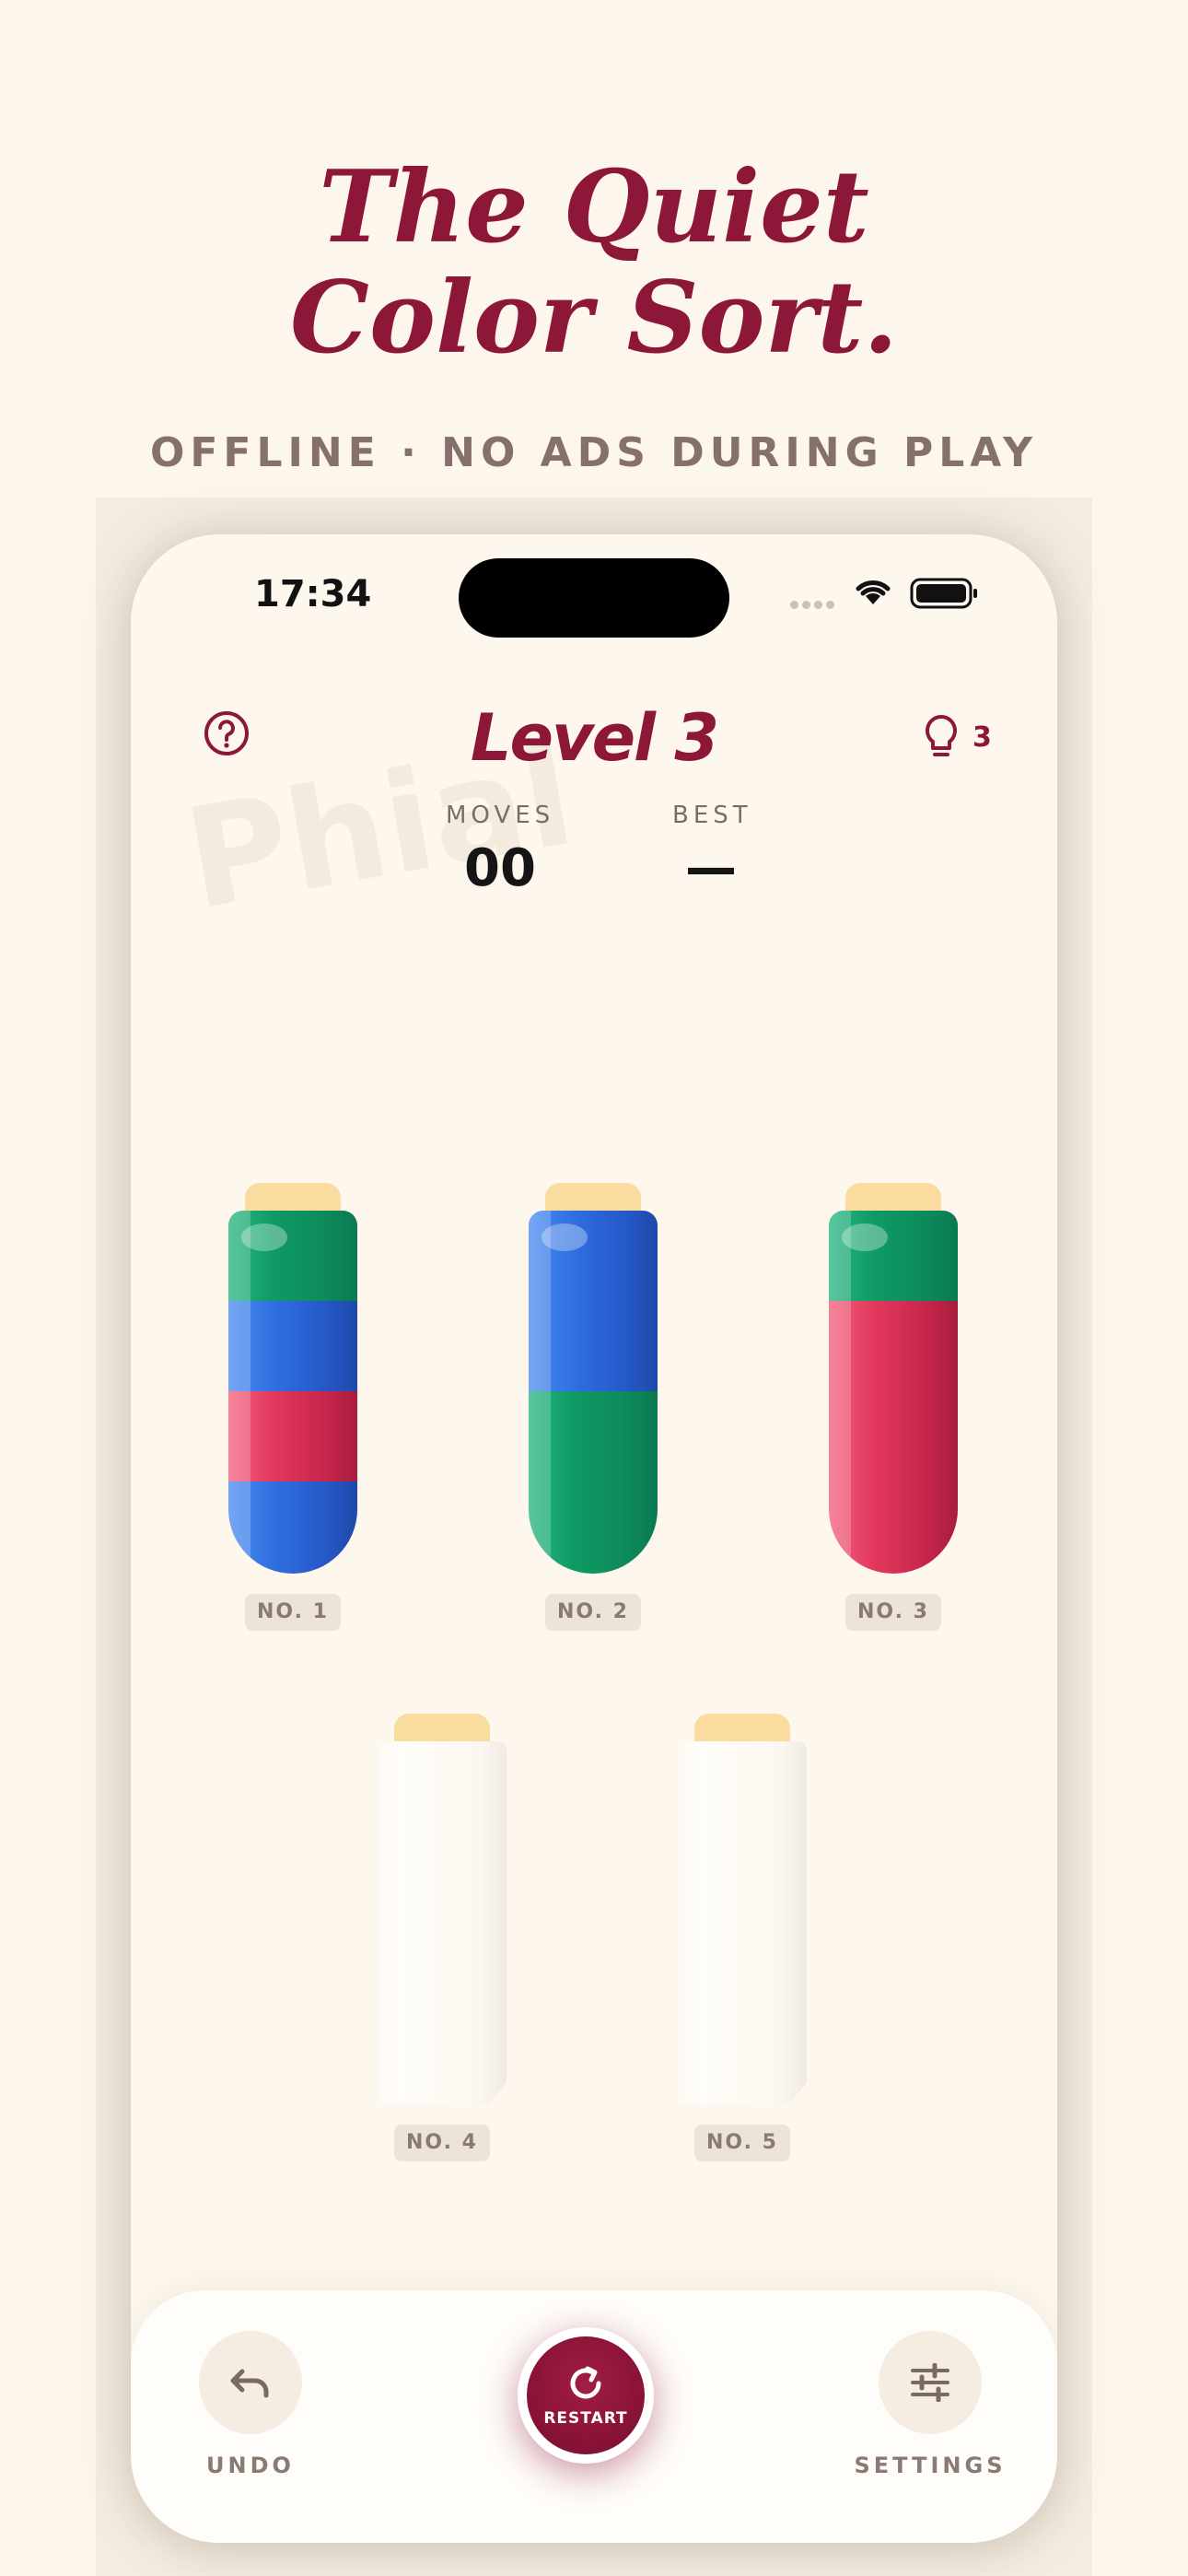  Describe the element at coordinates (594, 598) in the screenshot. I see `dynamic-island` at that location.